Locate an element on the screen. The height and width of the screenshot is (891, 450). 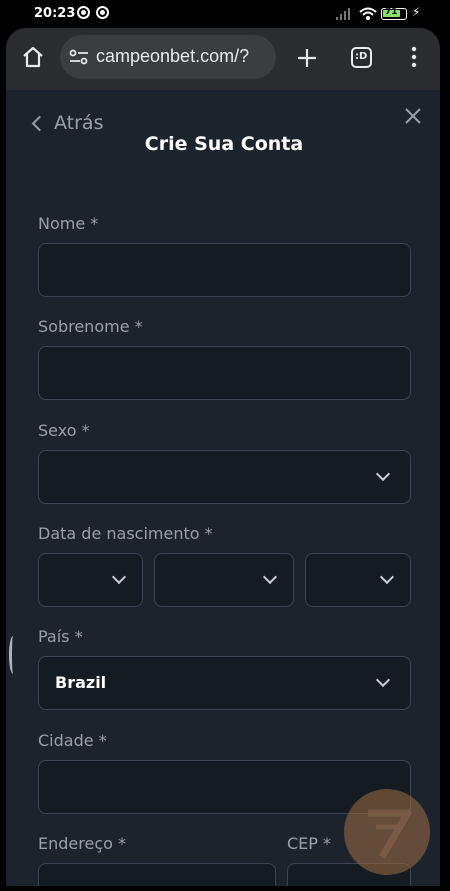
battery-icon: 71 is located at coordinates (394, 13).